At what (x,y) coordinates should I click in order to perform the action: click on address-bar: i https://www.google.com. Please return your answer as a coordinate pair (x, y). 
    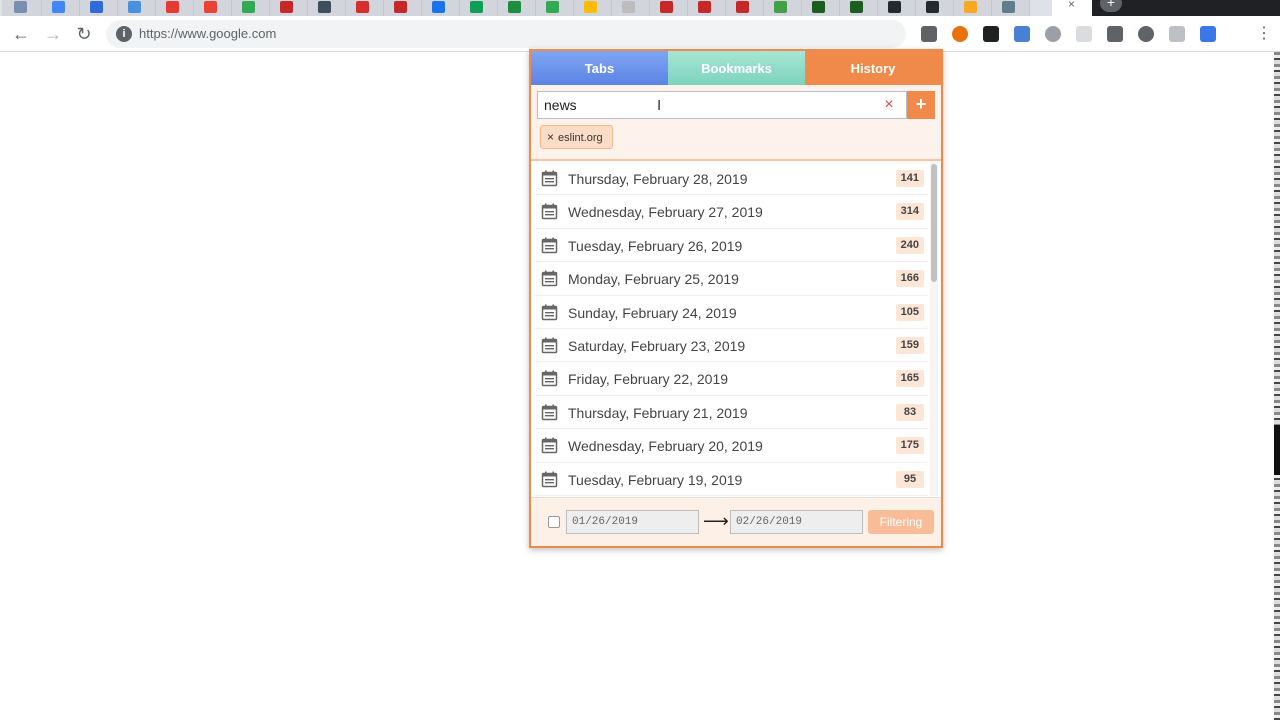
    Looking at the image, I should click on (506, 34).